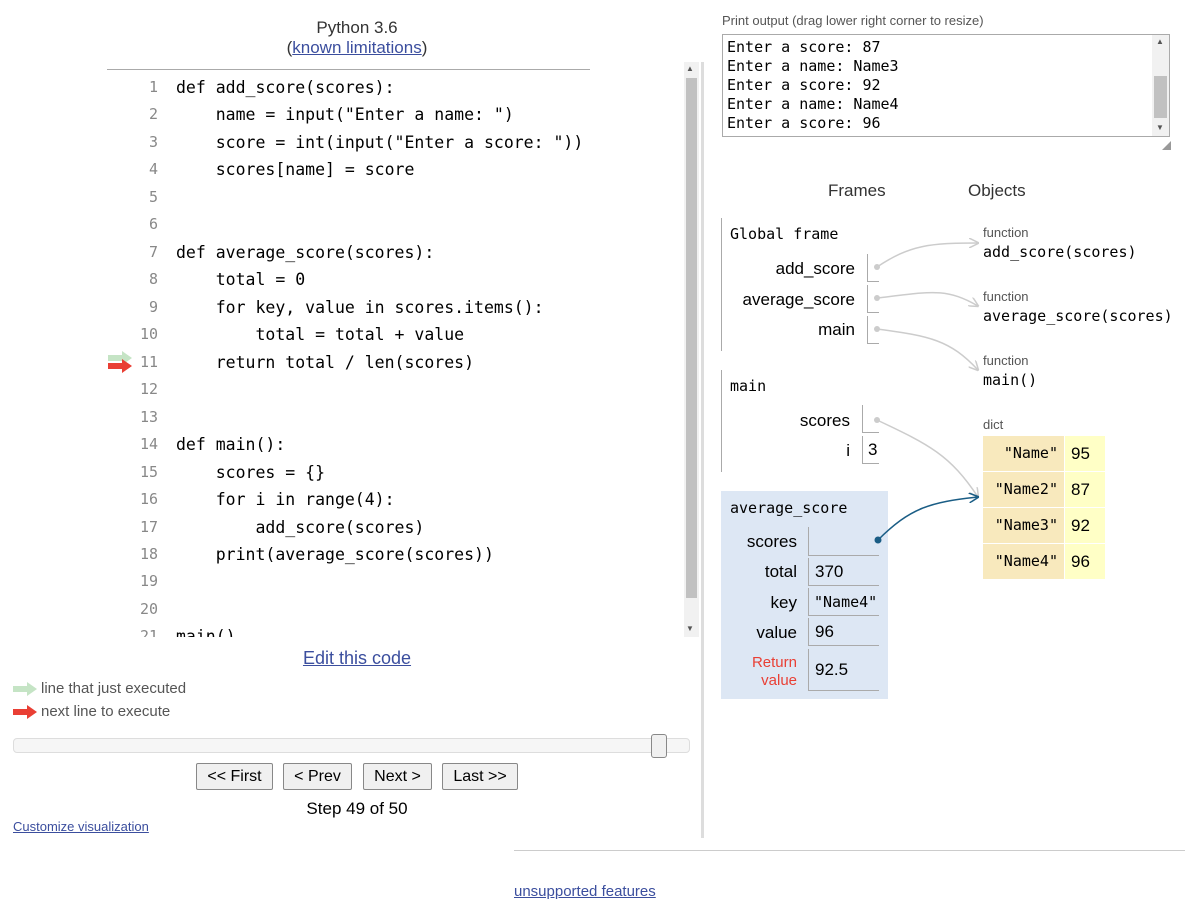 Image resolution: width=1185 pixels, height=909 pixels. What do you see at coordinates (480, 776) in the screenshot?
I see `last-button: Last >>` at bounding box center [480, 776].